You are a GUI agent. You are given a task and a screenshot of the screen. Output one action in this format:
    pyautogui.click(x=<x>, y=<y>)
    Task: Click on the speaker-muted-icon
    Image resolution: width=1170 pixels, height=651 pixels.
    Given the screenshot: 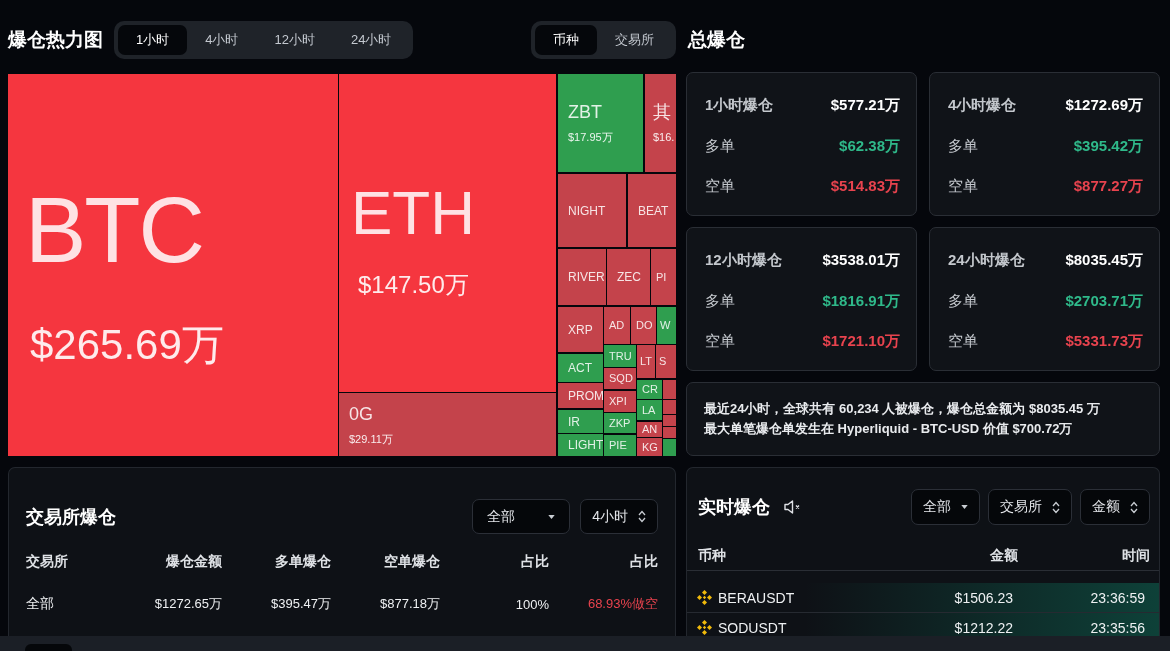 What is the action you would take?
    pyautogui.click(x=793, y=507)
    